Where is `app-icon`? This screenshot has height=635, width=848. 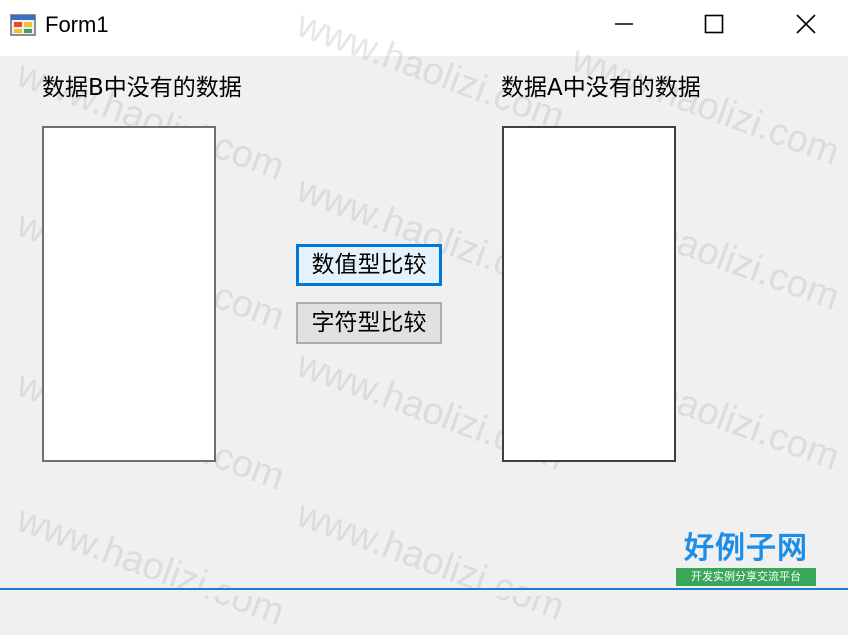
app-icon is located at coordinates (23, 25).